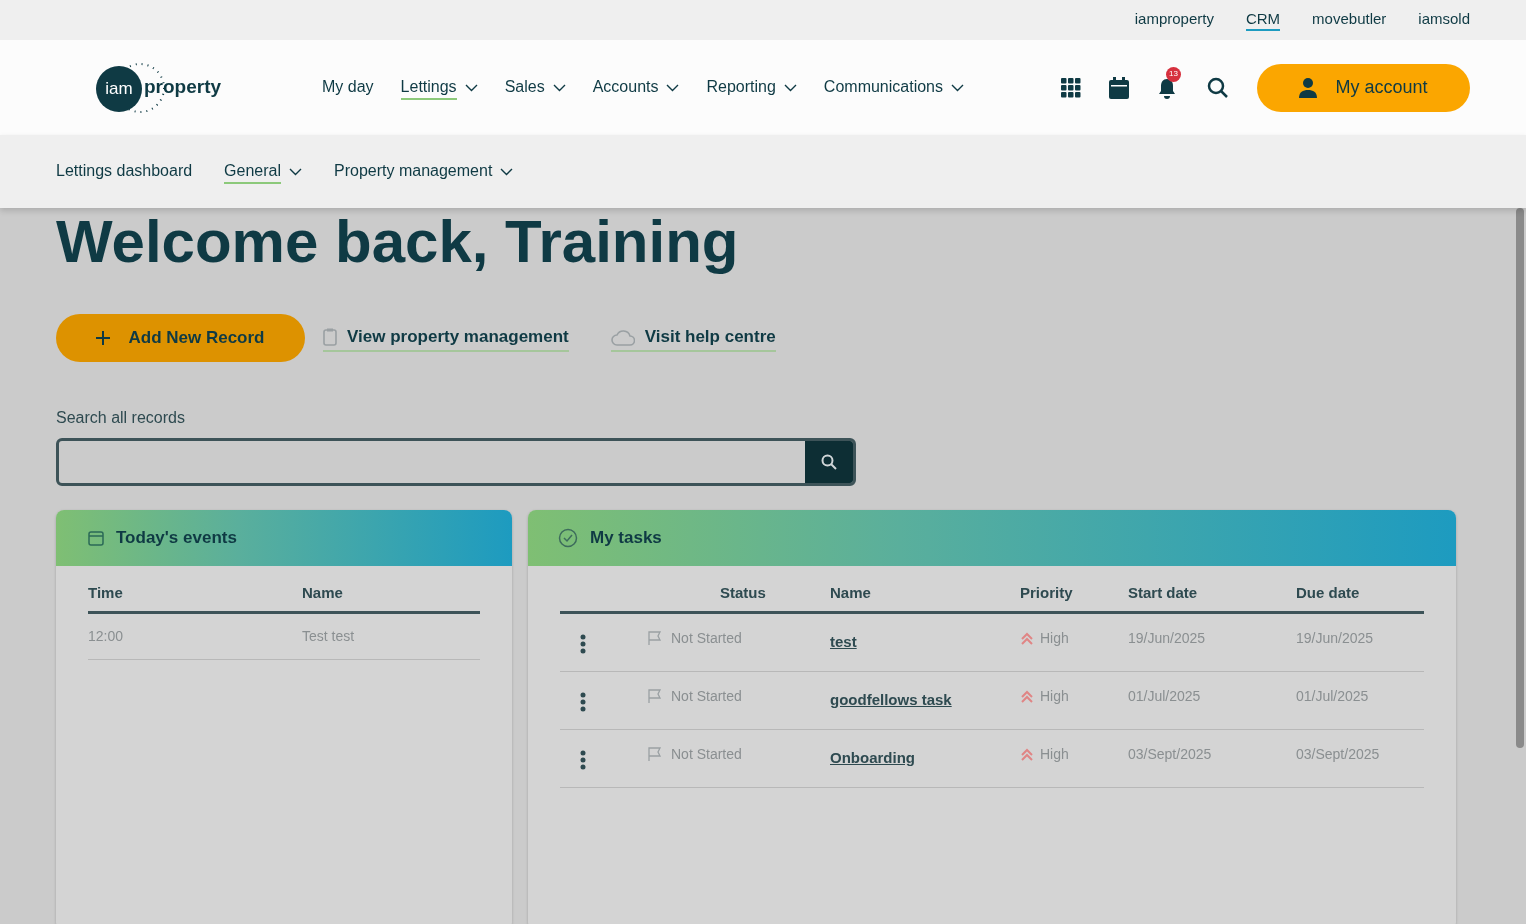 This screenshot has height=924, width=1526. Describe the element at coordinates (893, 87) in the screenshot. I see `nav-link: Communications` at that location.